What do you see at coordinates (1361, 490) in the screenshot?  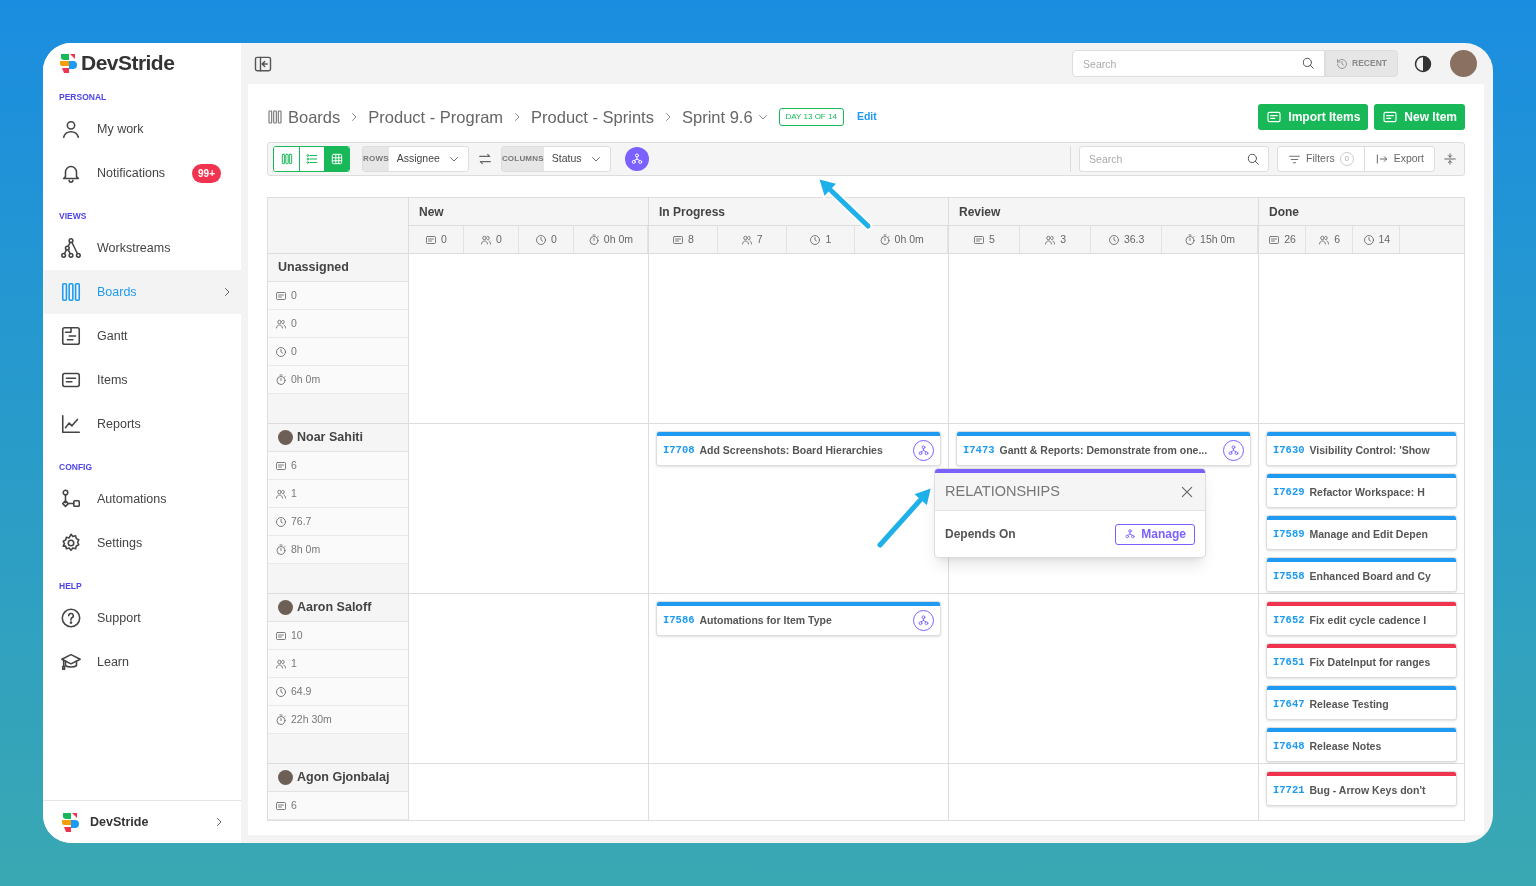 I see `item-card: I7629 Refactor Workspace: H` at bounding box center [1361, 490].